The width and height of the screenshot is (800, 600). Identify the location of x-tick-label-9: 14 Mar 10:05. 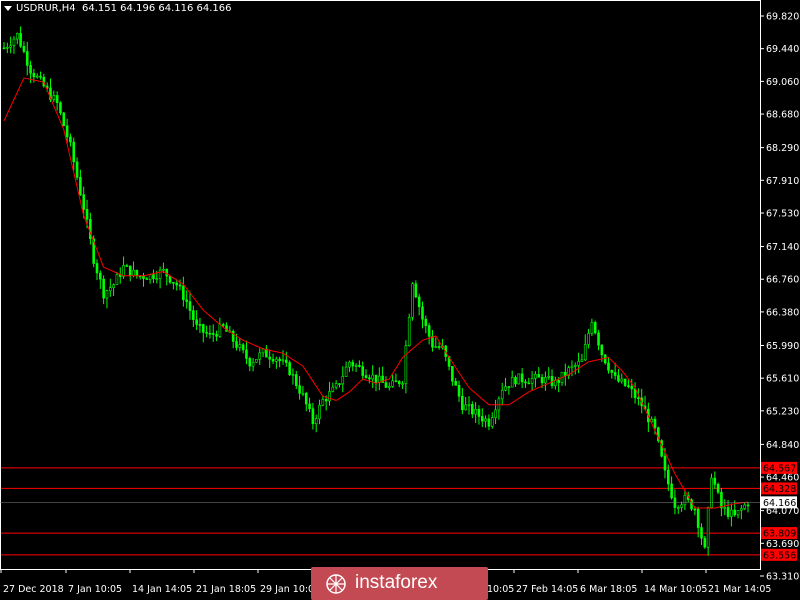
(675, 589).